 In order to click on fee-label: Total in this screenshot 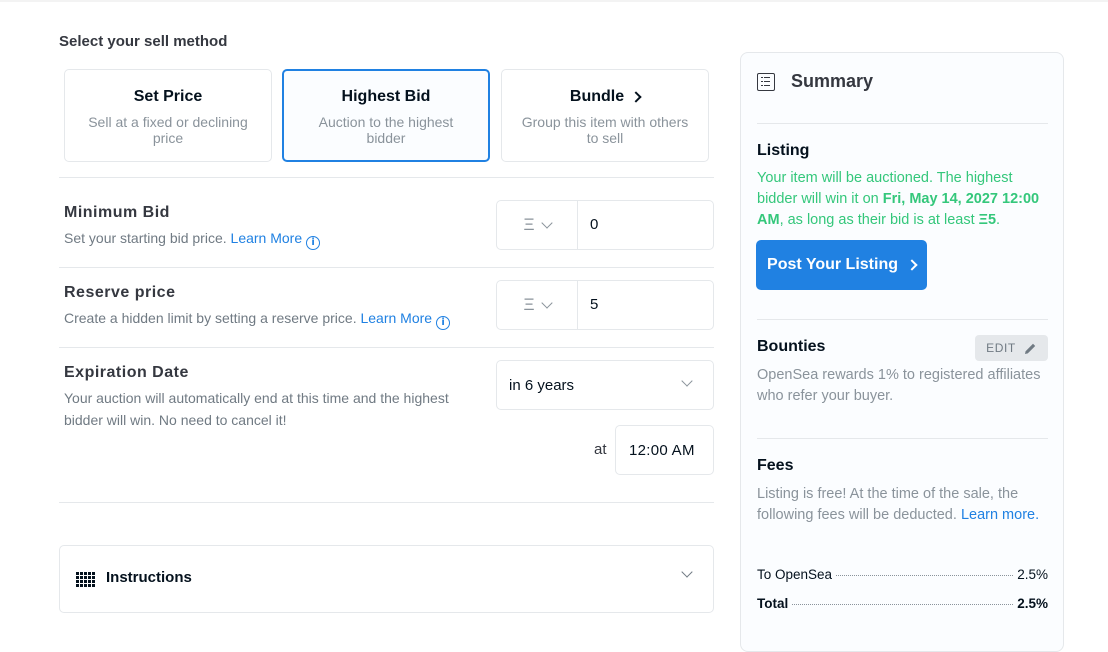, I will do `click(773, 603)`.